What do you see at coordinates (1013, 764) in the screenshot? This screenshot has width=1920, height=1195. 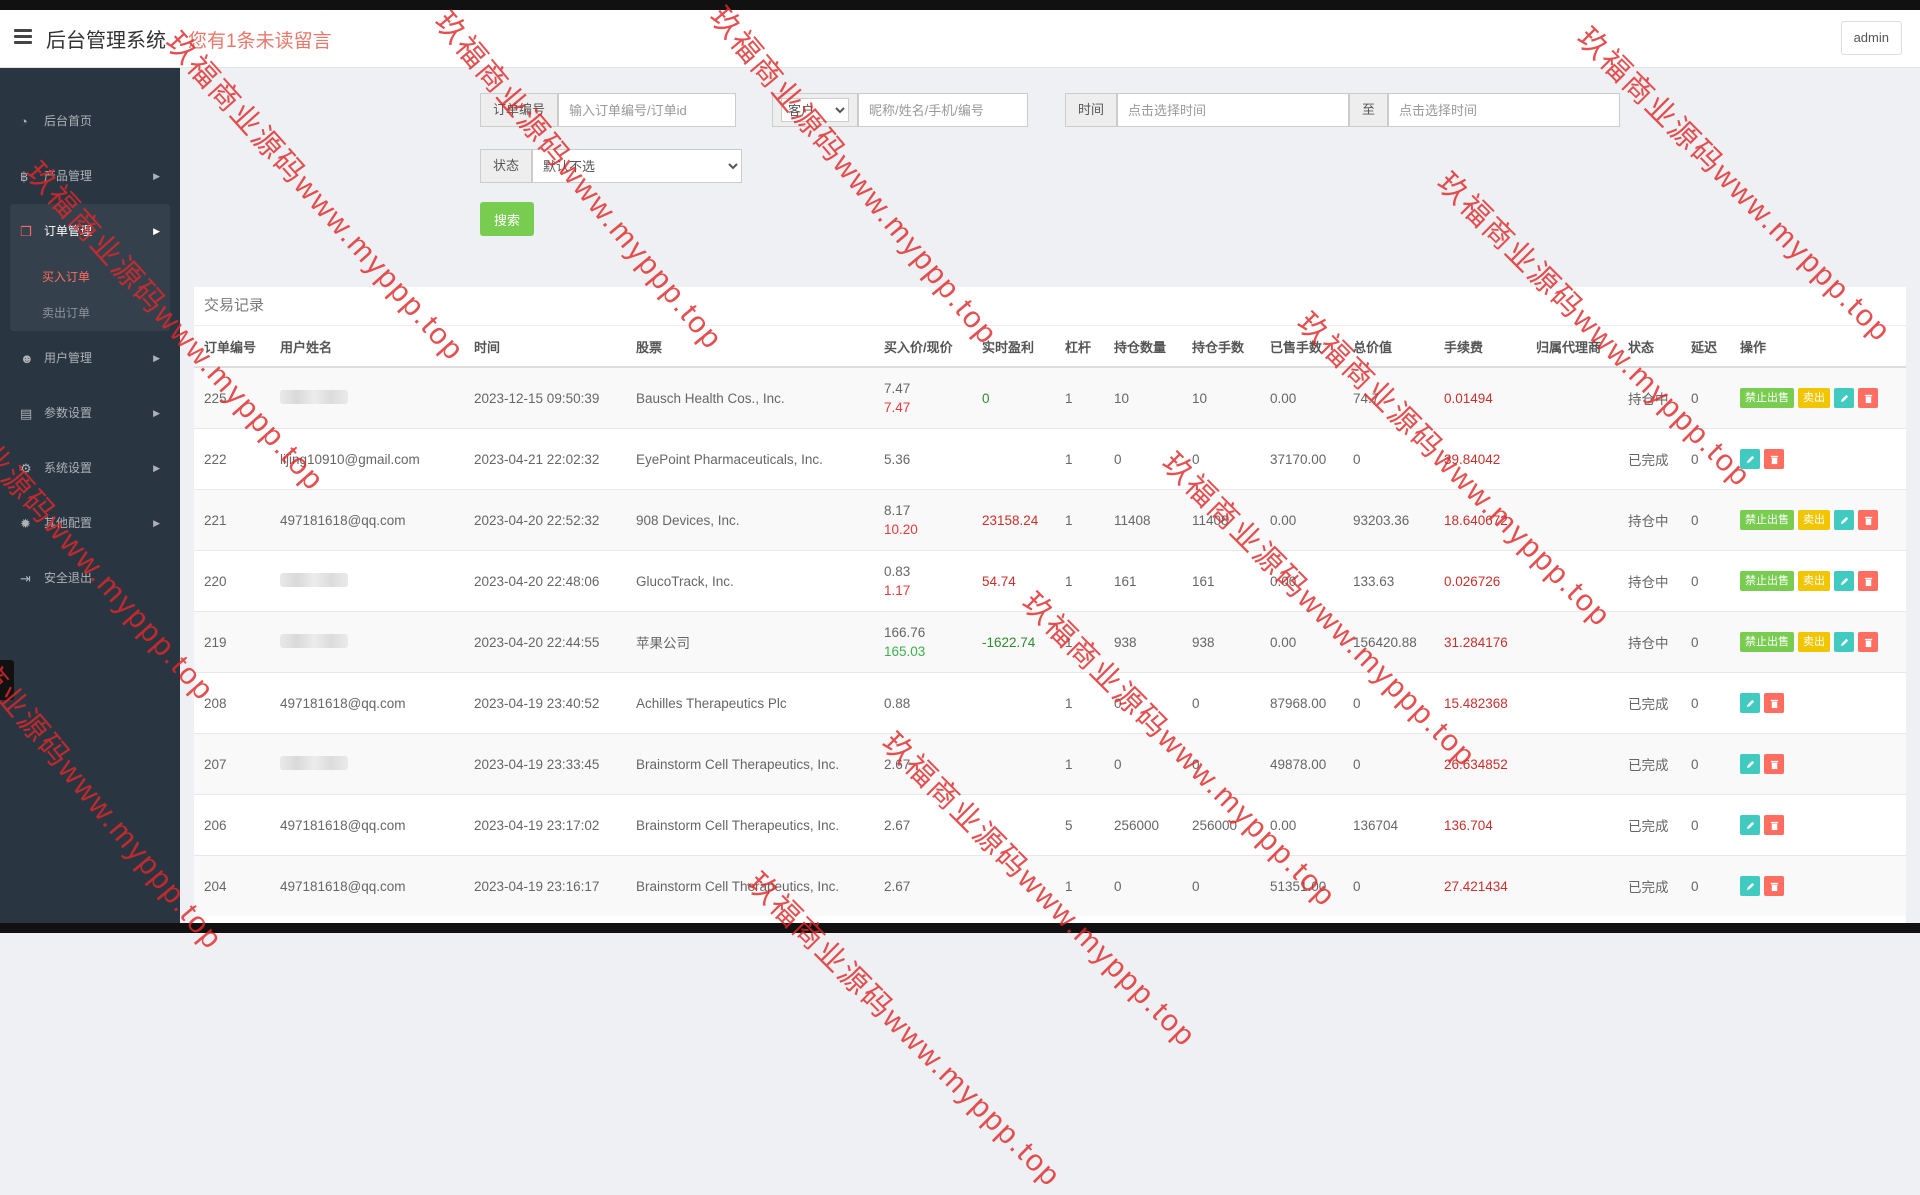 I see `realtime-profit` at bounding box center [1013, 764].